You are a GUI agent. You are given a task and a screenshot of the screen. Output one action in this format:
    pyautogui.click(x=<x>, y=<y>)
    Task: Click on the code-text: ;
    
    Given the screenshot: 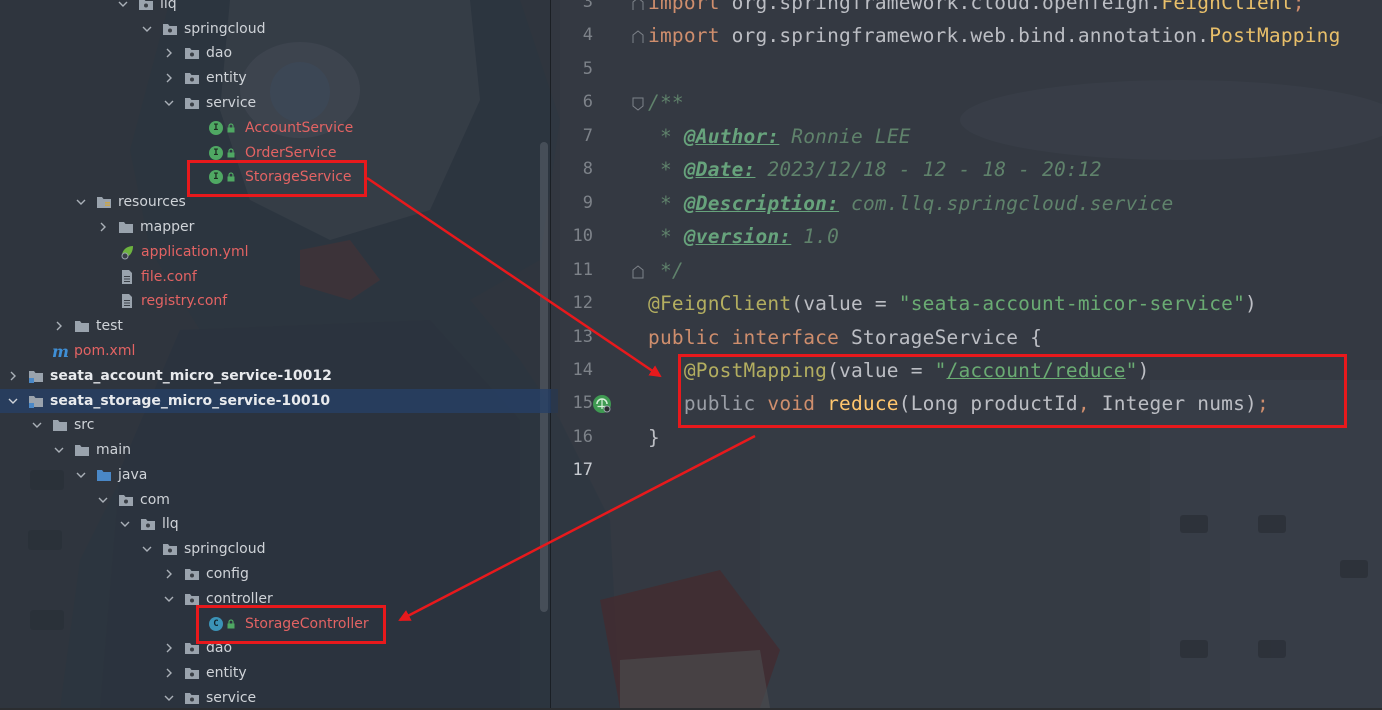 What is the action you would take?
    pyautogui.click(x=1298, y=7)
    